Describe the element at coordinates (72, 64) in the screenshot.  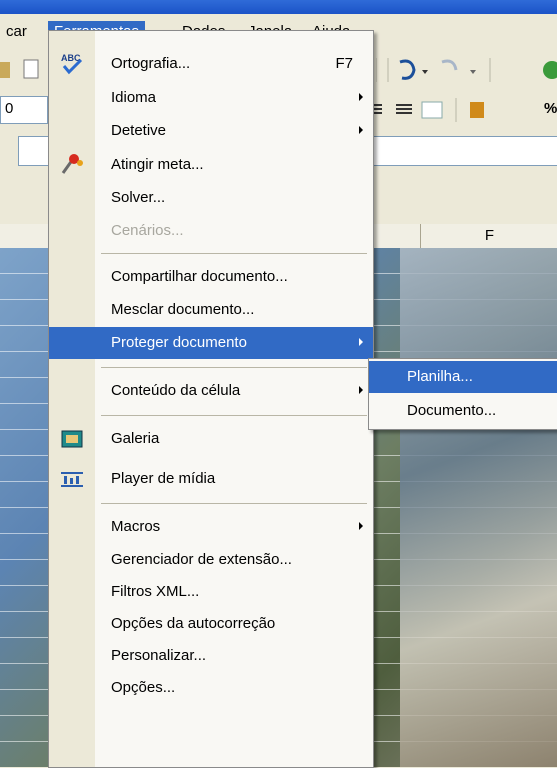
I see `spellcheck-icon: ABC` at that location.